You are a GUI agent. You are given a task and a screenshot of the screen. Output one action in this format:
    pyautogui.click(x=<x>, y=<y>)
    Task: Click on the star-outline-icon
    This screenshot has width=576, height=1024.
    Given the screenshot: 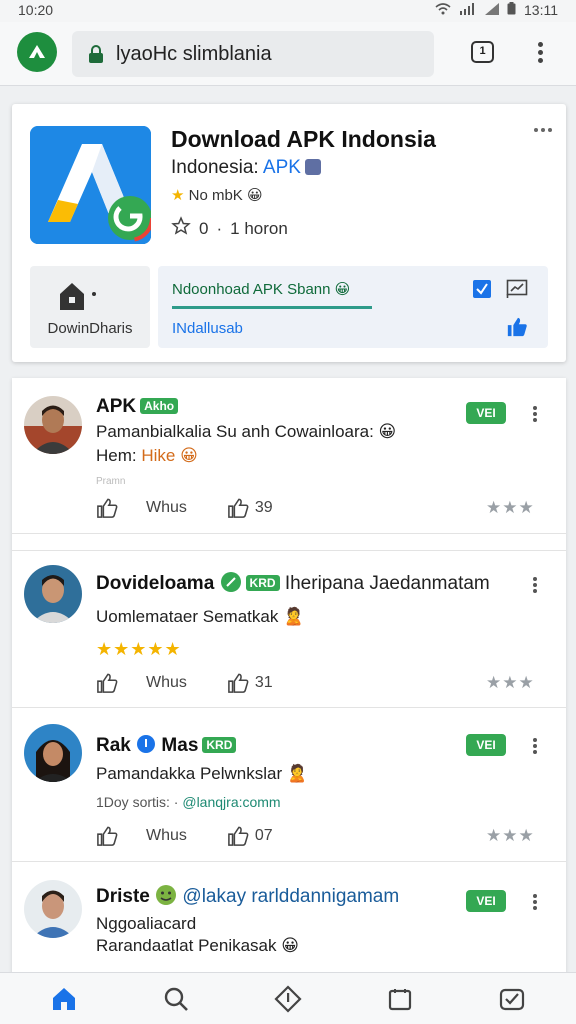 What is the action you would take?
    pyautogui.click(x=181, y=228)
    